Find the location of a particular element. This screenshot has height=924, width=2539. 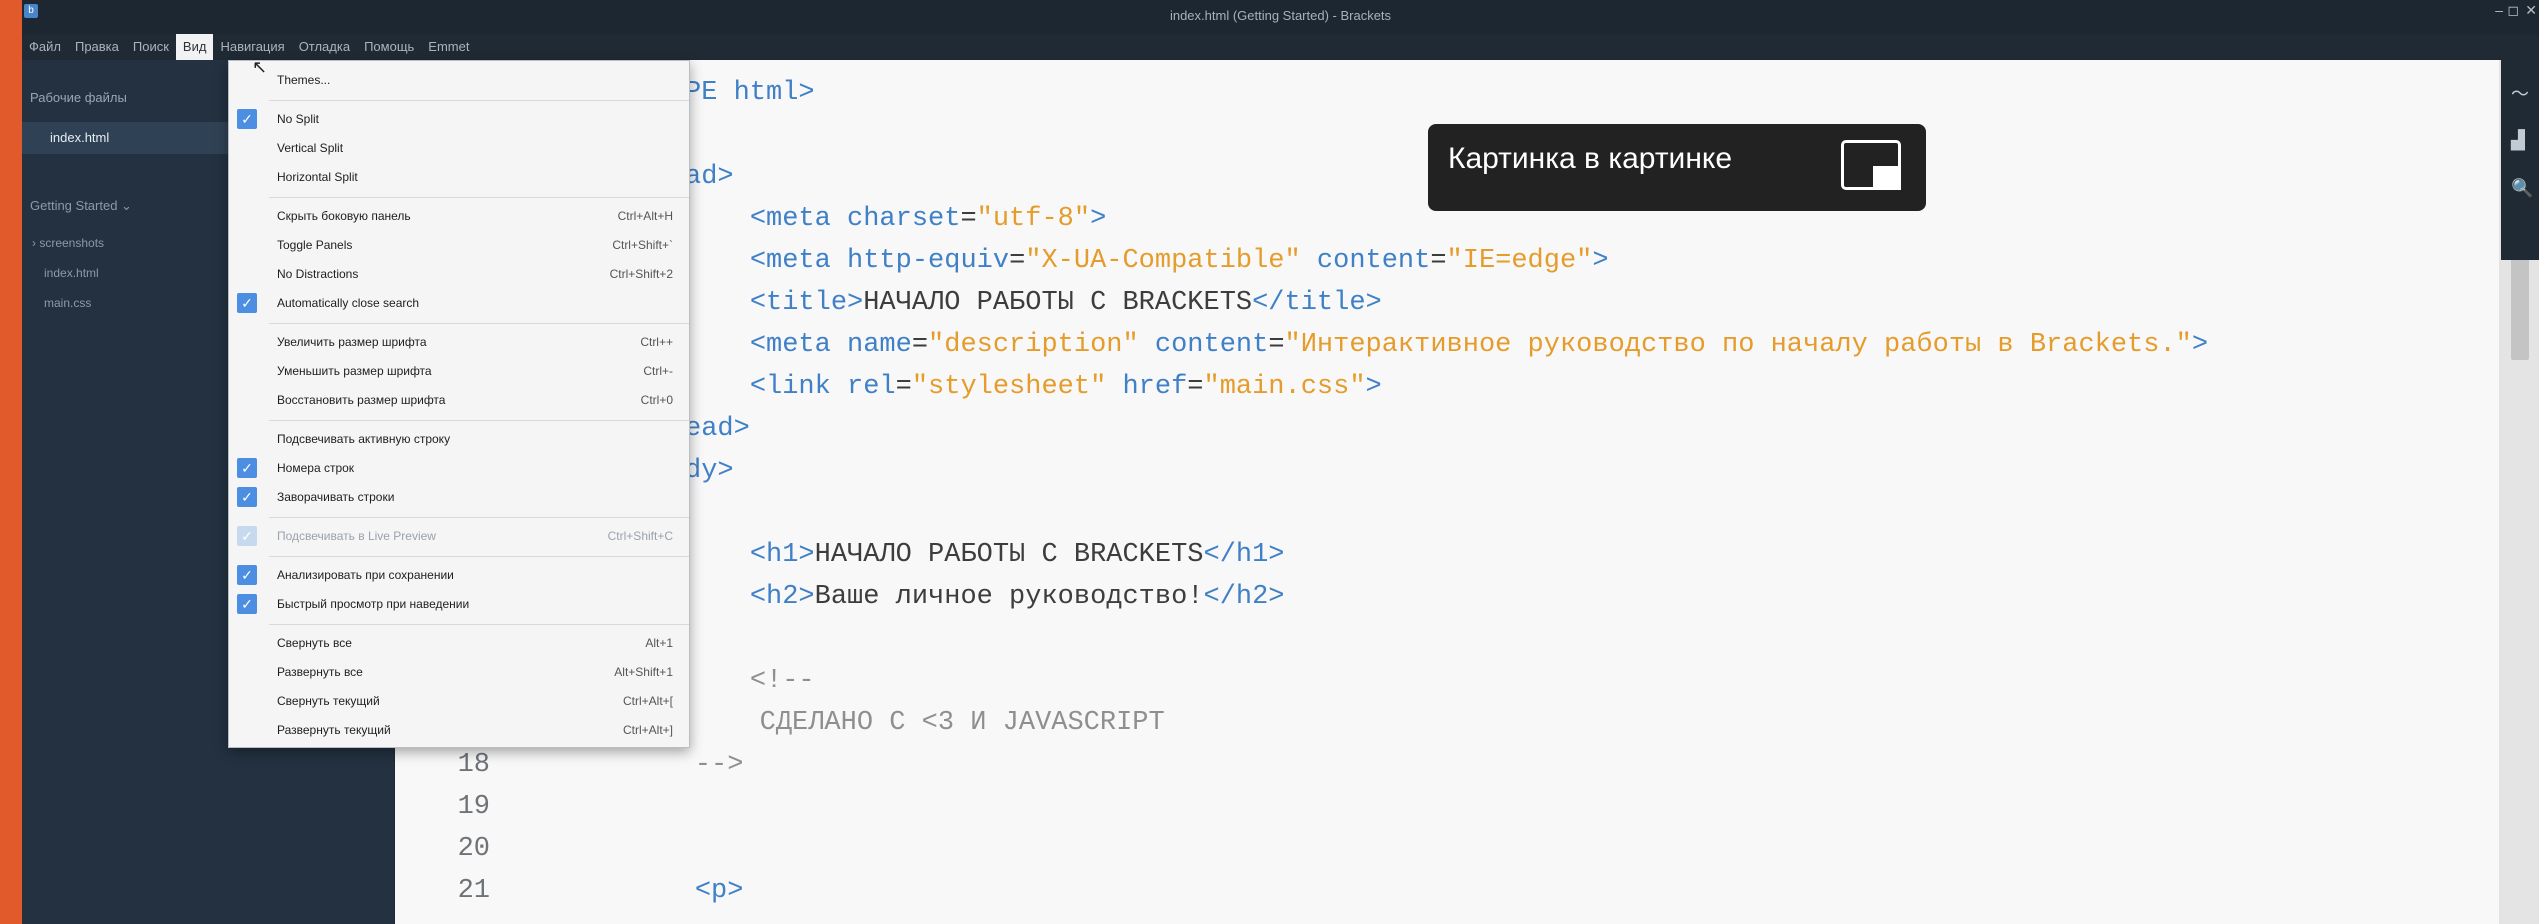

mouse-cursor: ↖ is located at coordinates (260, 67).